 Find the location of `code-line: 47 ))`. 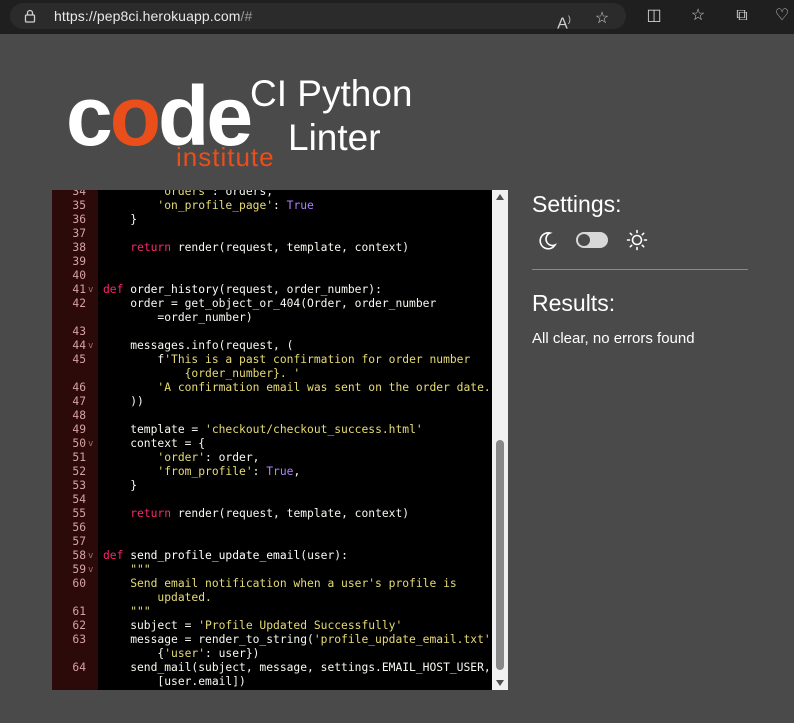

code-line: 47 )) is located at coordinates (272, 402).